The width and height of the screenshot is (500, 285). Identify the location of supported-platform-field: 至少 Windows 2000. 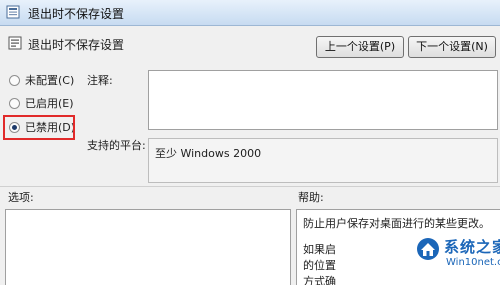
(323, 160).